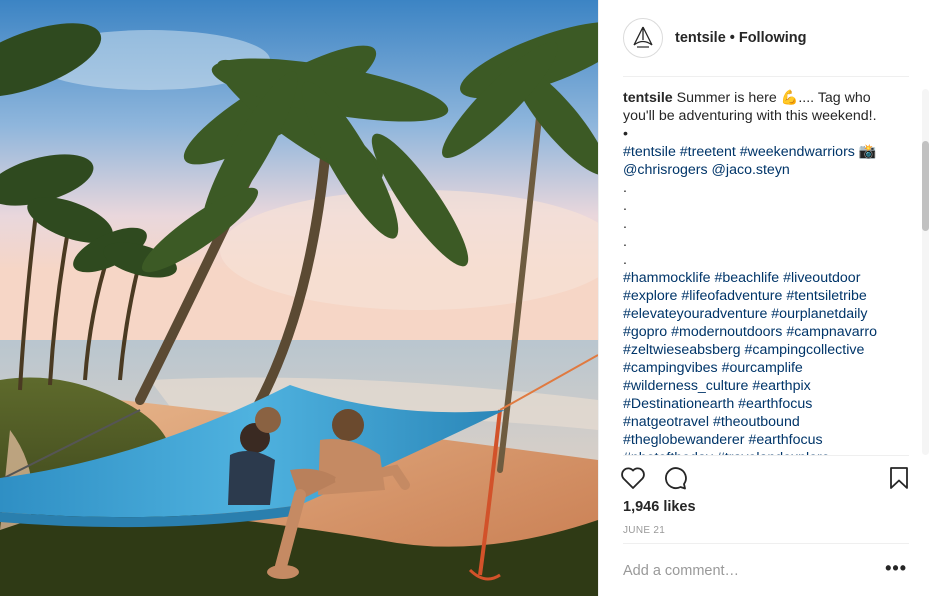 This screenshot has height=597, width=933. I want to click on caption-scrollbar, so click(925, 272).